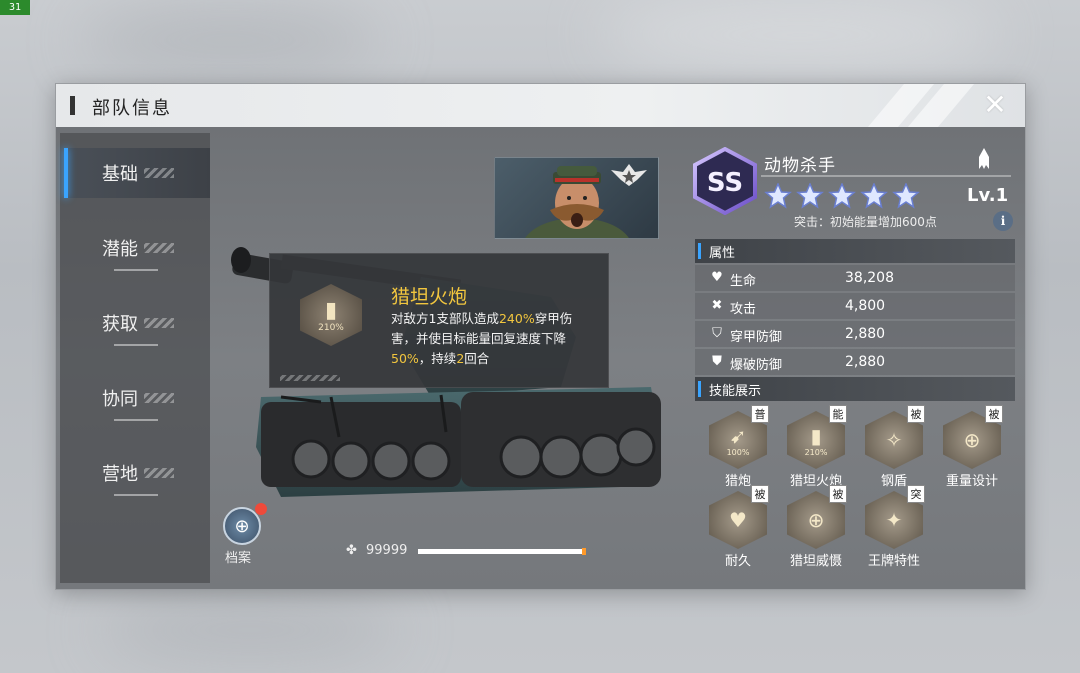 The width and height of the screenshot is (1080, 673). I want to click on sidebar-item-label: 获取, so click(120, 324).